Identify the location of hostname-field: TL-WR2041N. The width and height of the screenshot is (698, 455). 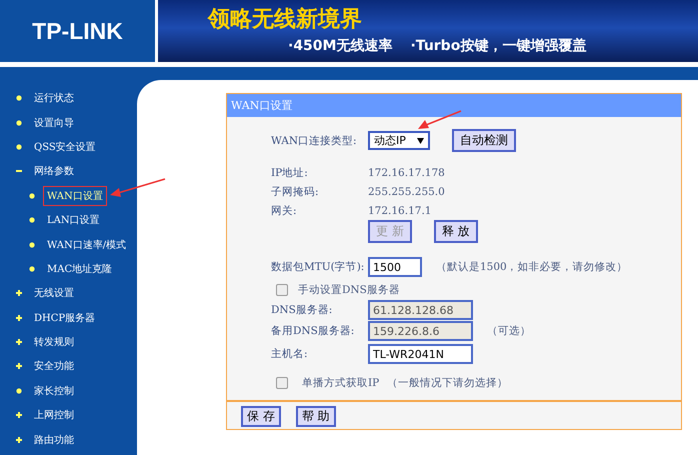
(420, 354).